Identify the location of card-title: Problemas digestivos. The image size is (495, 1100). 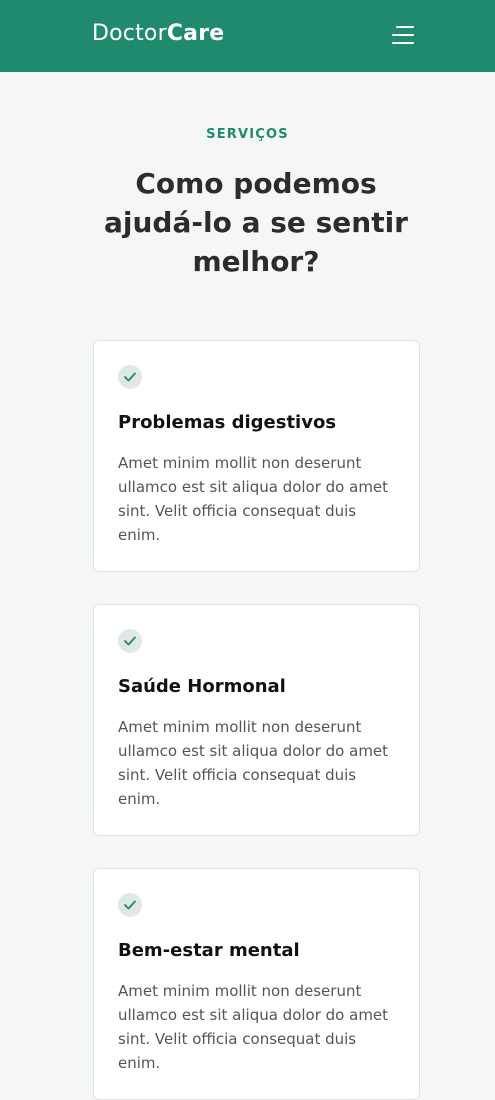
(227, 422).